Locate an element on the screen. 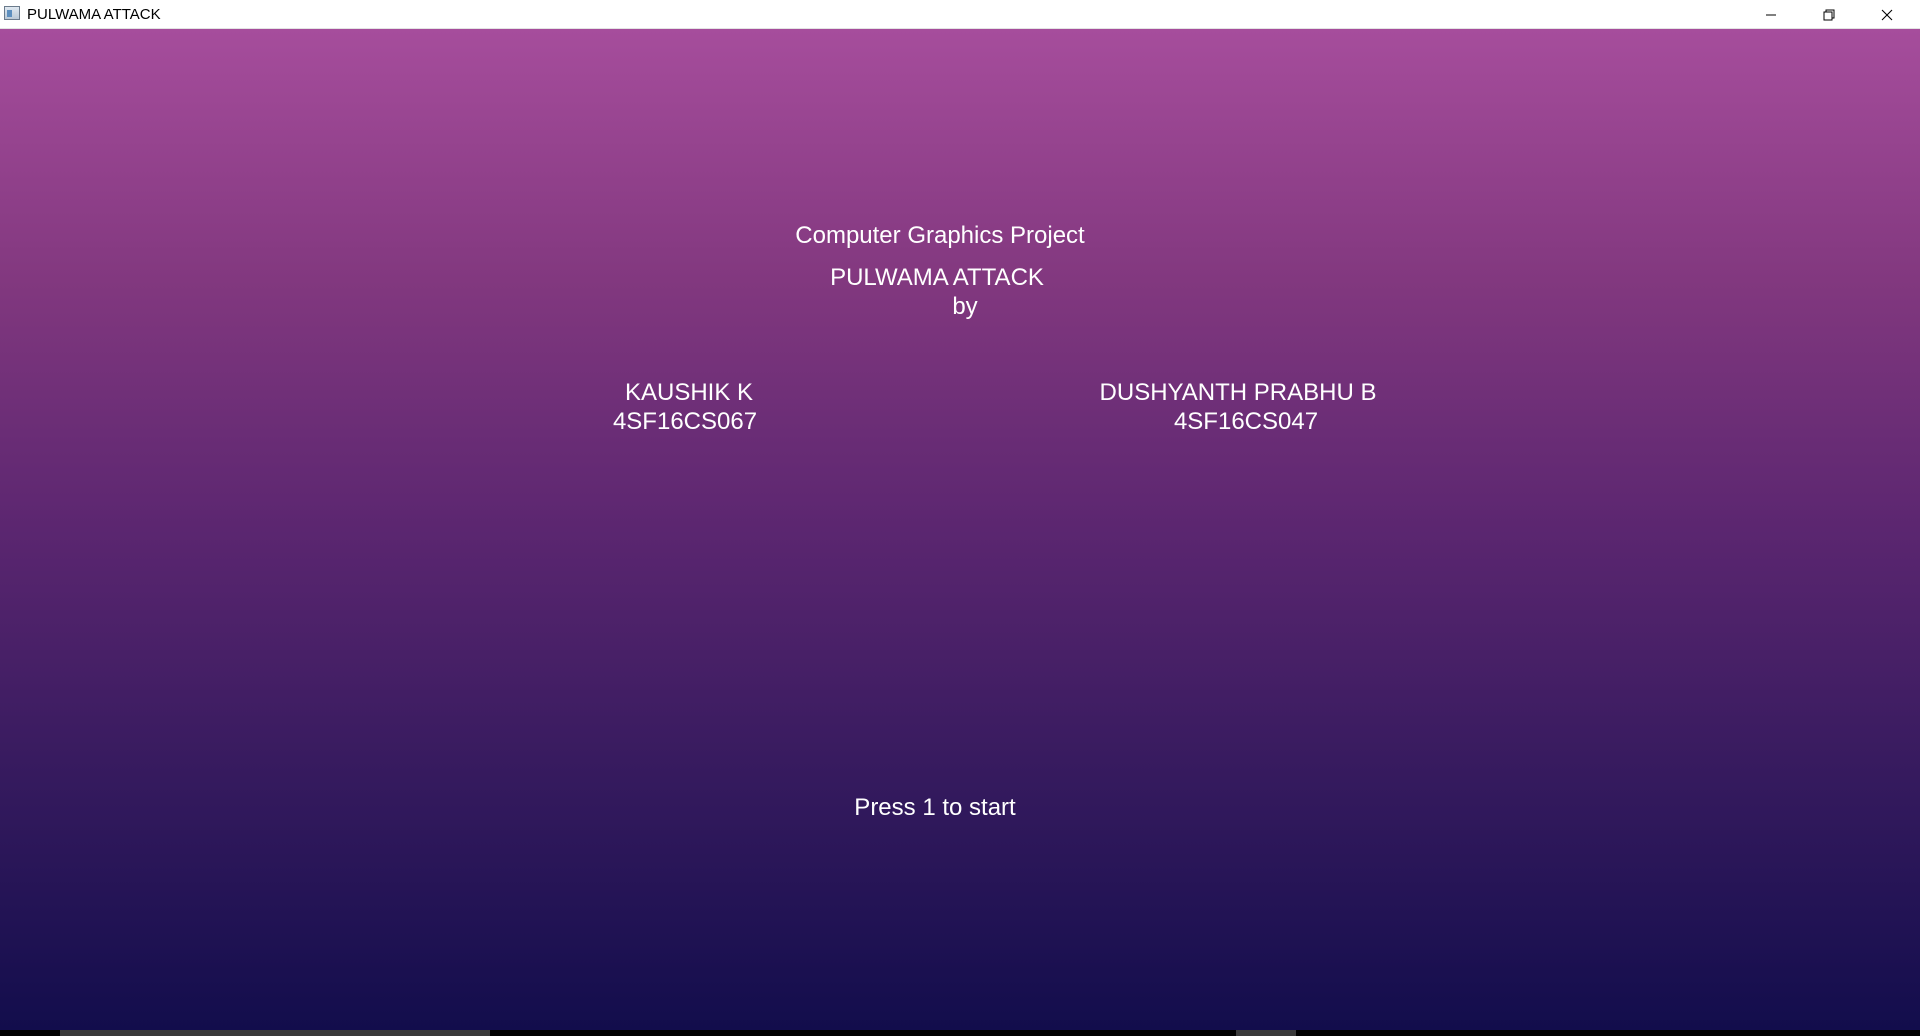 This screenshot has width=1920, height=1036. bottom-edge is located at coordinates (960, 1033).